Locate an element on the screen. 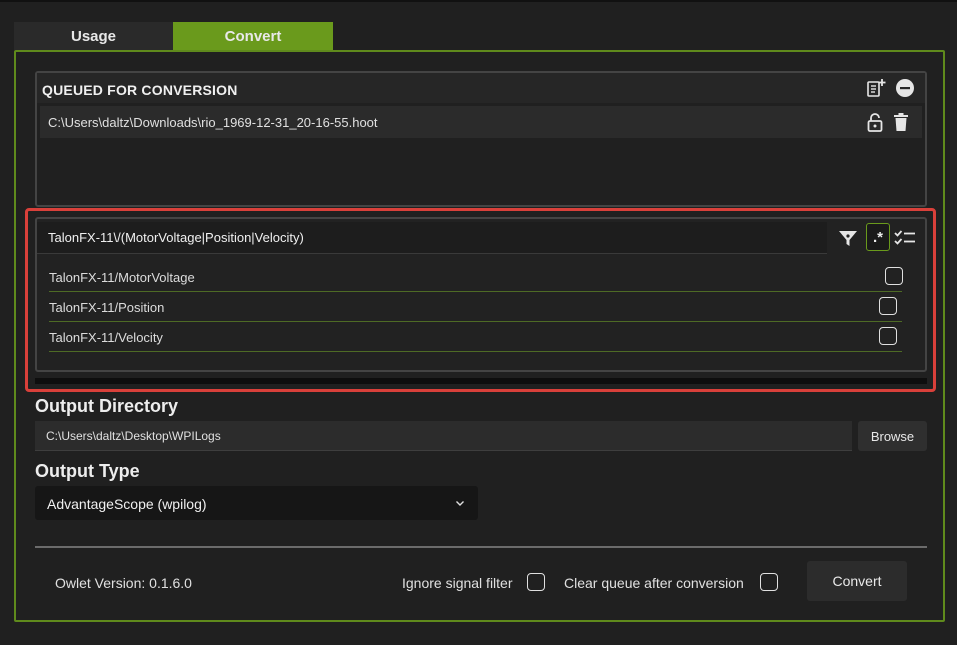  regex-icon: .* is located at coordinates (877, 237).